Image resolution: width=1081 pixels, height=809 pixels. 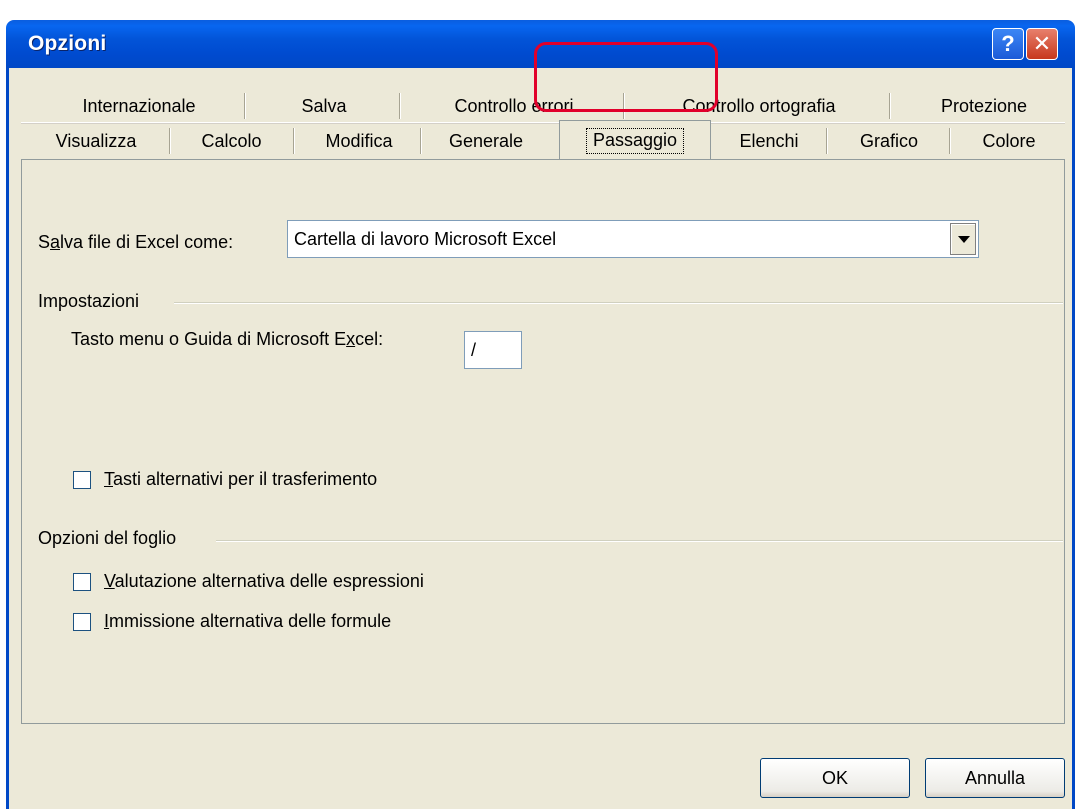 I want to click on tab-passaggio-label: Passaggio, so click(x=635, y=140).